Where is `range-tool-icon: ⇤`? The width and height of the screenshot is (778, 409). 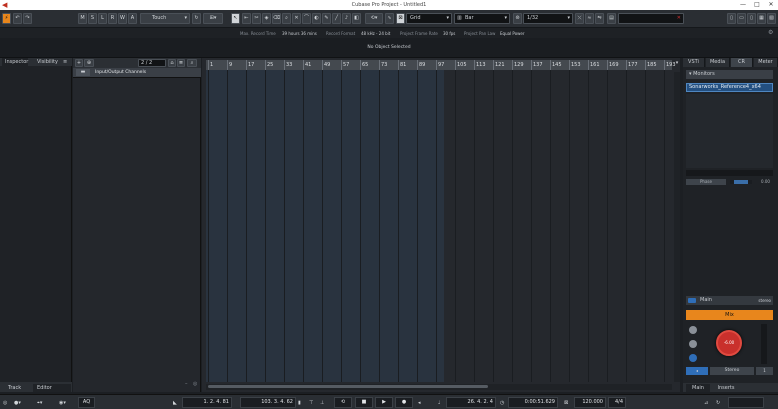
range-tool-icon: ⇤ is located at coordinates (246, 18).